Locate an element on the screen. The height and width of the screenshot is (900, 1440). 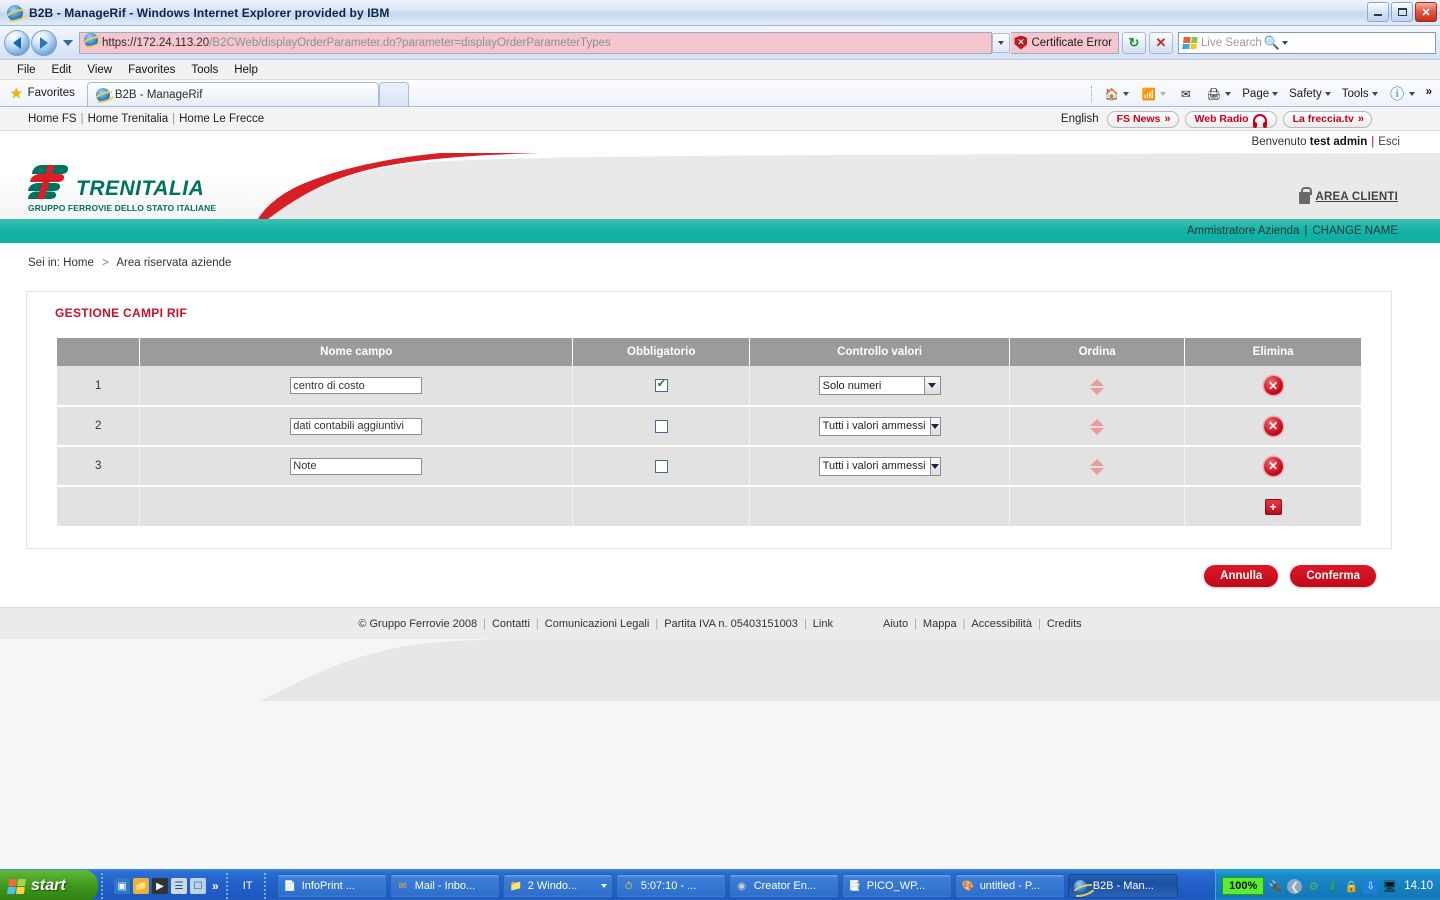
menu-help: Help is located at coordinates (246, 70).